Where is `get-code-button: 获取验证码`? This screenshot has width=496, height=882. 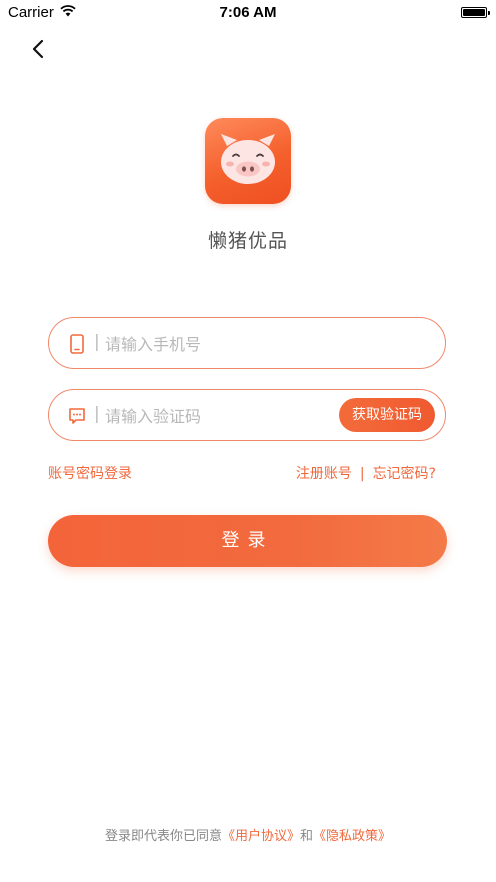
get-code-button: 获取验证码 is located at coordinates (387, 415).